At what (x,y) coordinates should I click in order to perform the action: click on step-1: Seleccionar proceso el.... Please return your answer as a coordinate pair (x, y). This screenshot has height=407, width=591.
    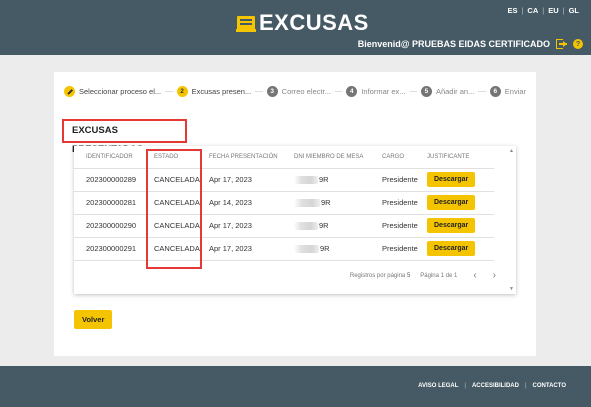
    Looking at the image, I should click on (113, 91).